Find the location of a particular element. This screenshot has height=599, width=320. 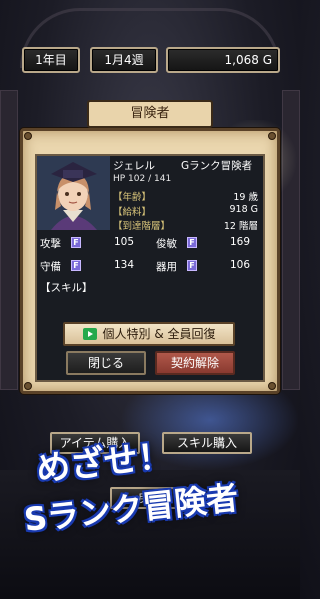

age-value: 19 歳 is located at coordinates (245, 197).